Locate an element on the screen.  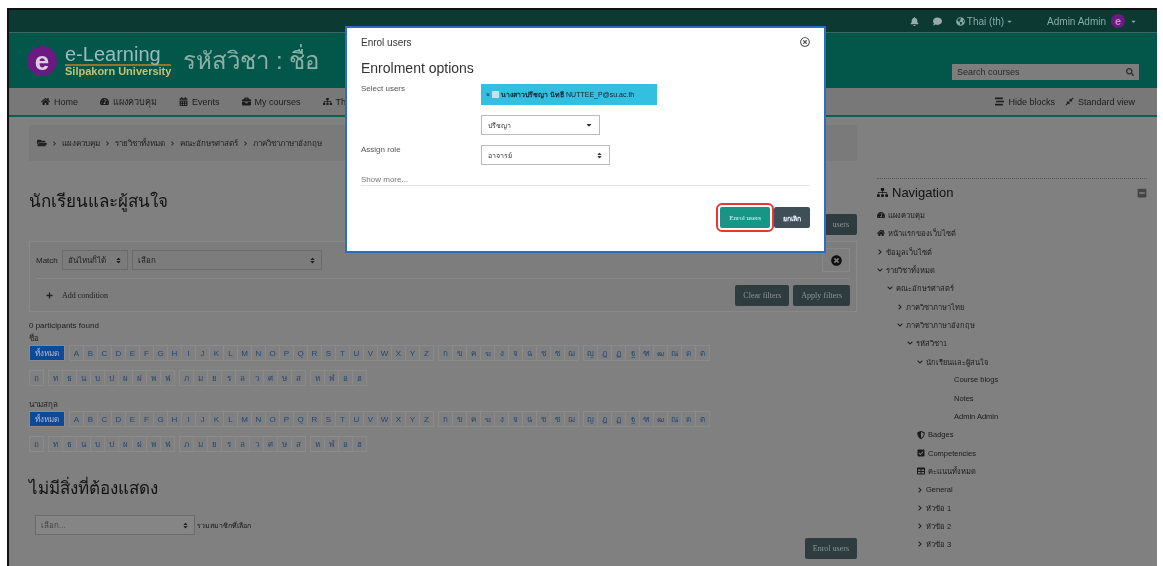
logo-subtitle: Silpakorn University is located at coordinates (118, 71).